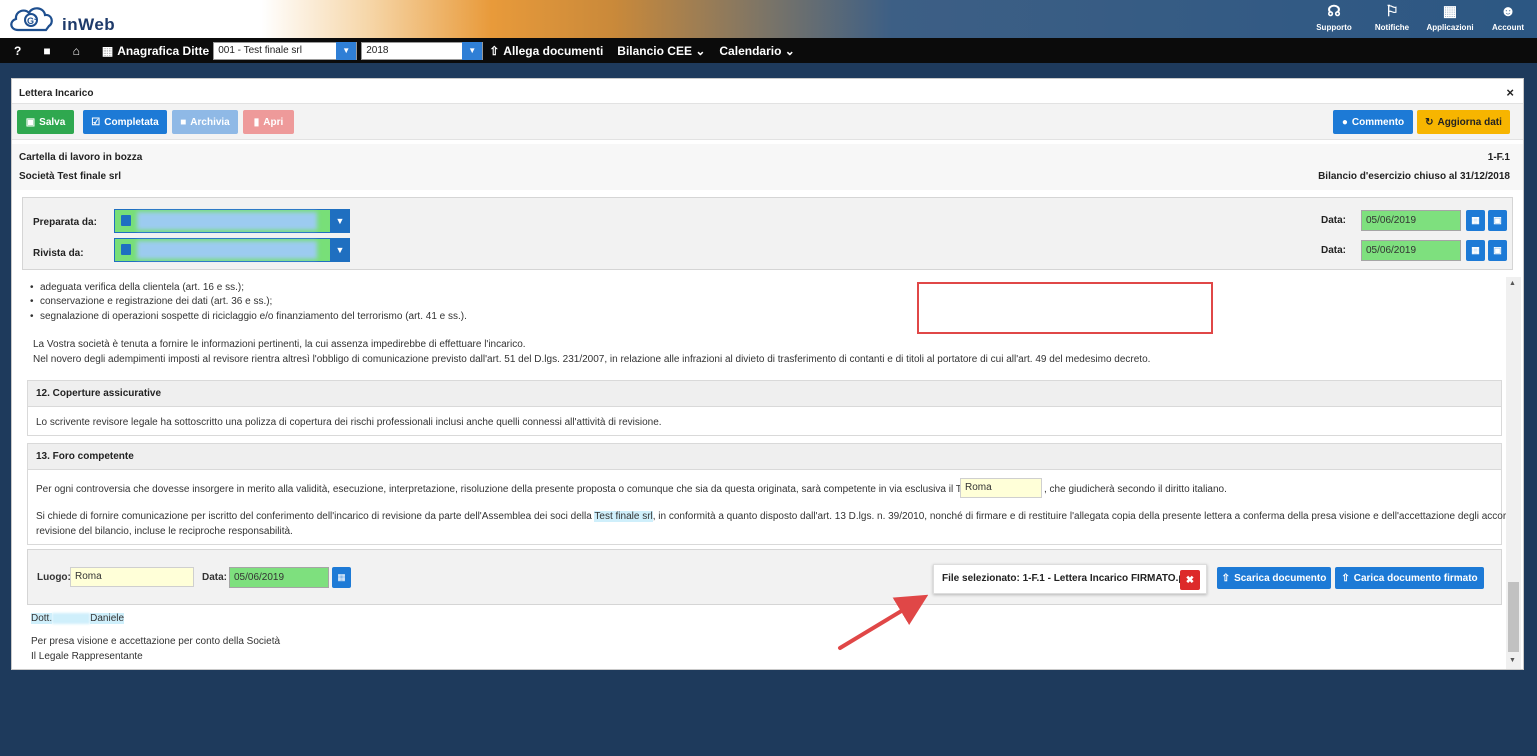 This screenshot has height=756, width=1537. What do you see at coordinates (1334, 250) in the screenshot?
I see `data-rivista-label: Data:` at bounding box center [1334, 250].